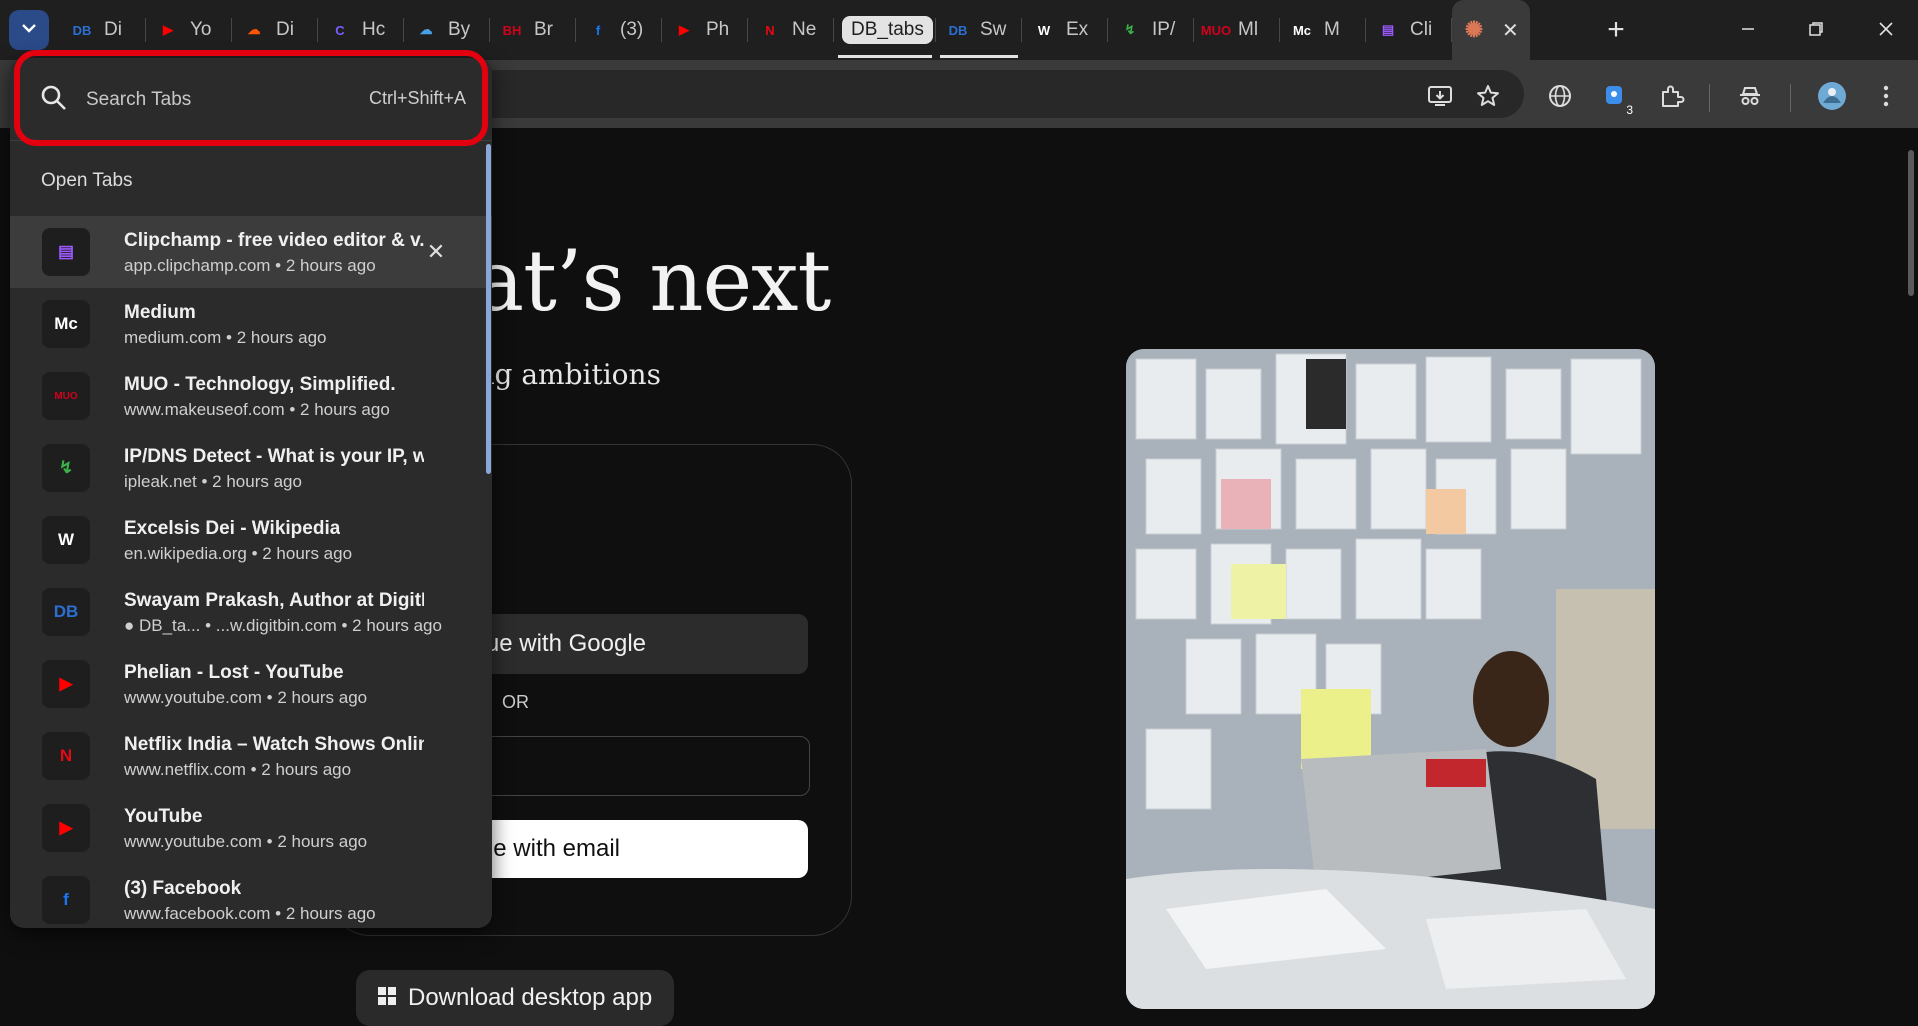 The height and width of the screenshot is (1026, 1918). Describe the element at coordinates (1237, 30) in the screenshot. I see `browser-tab: MUO Ml` at that location.